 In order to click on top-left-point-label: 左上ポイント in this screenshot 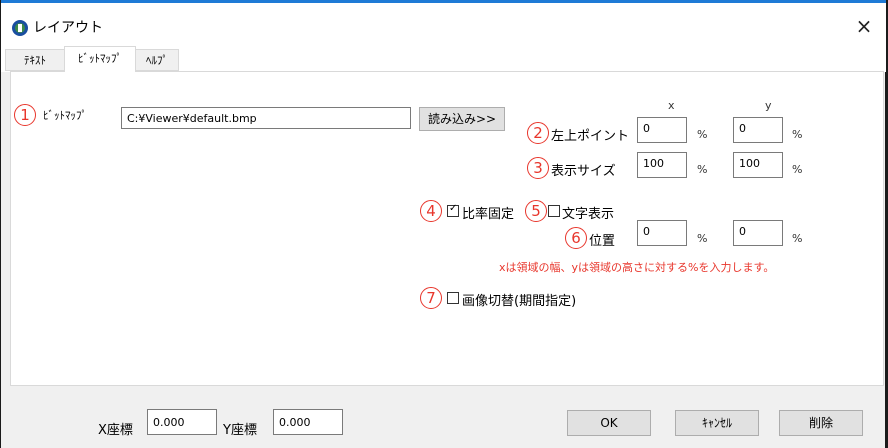, I will do `click(590, 136)`.